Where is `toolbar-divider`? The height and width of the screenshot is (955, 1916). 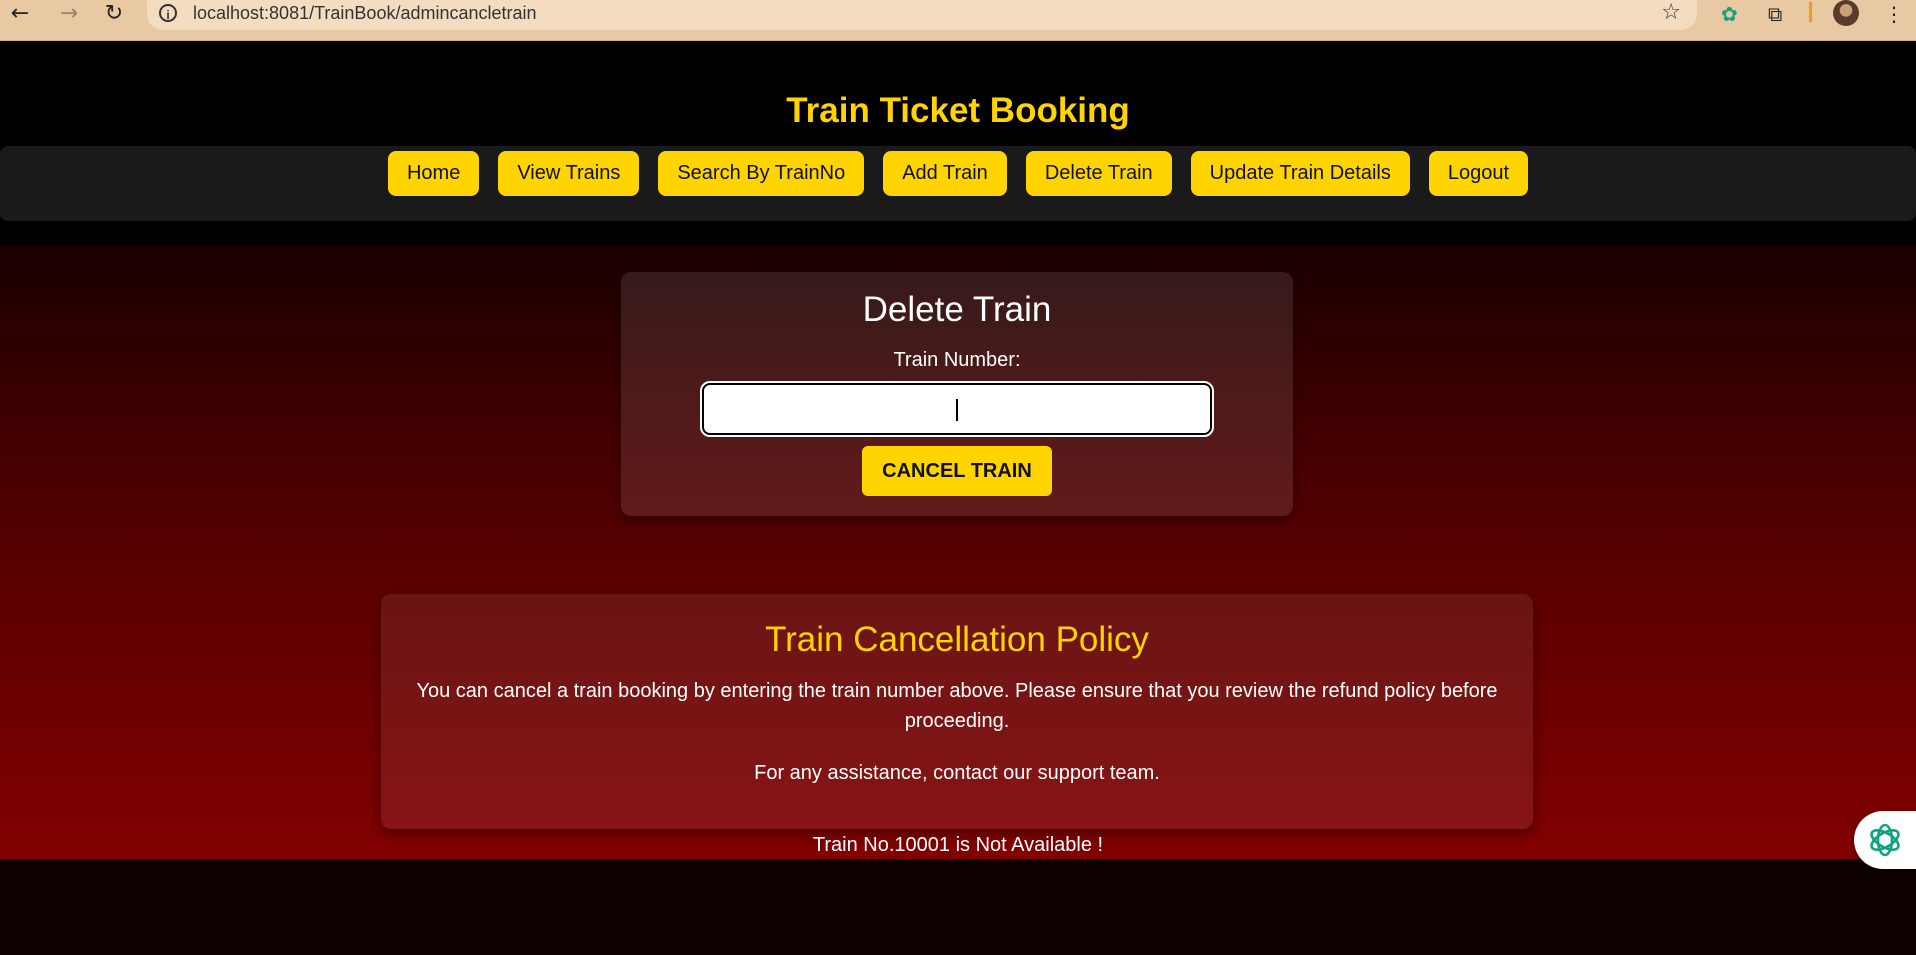
toolbar-divider is located at coordinates (1810, 12).